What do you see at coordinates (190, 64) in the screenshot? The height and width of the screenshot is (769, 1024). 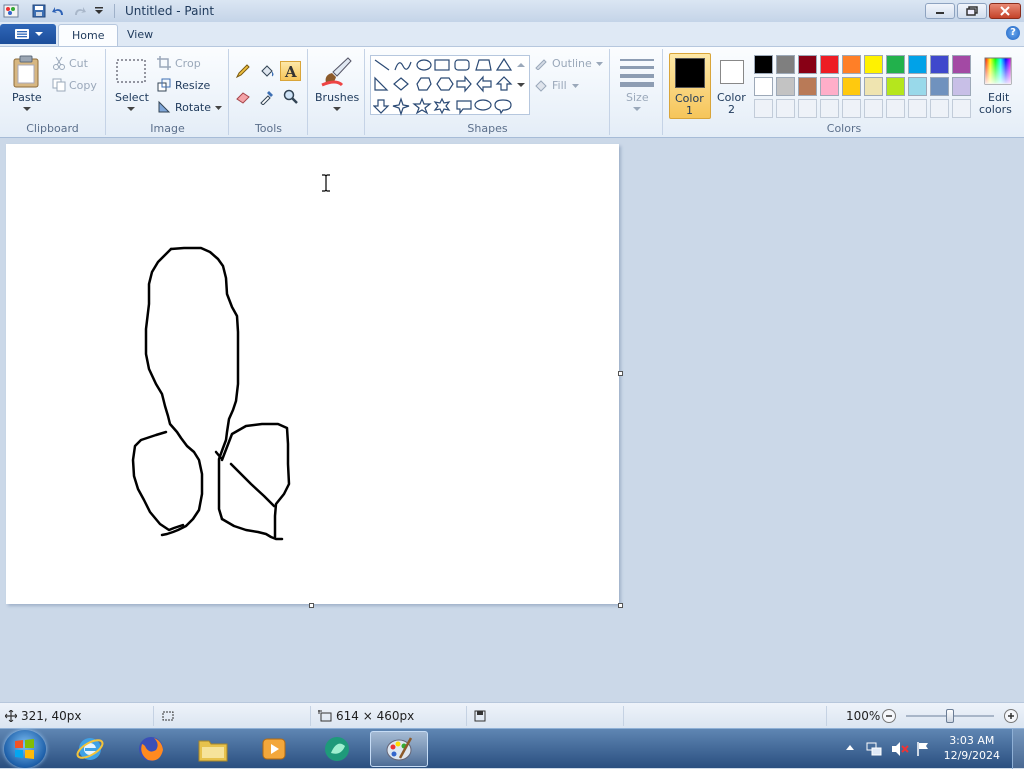 I see `crop-button: Crop` at bounding box center [190, 64].